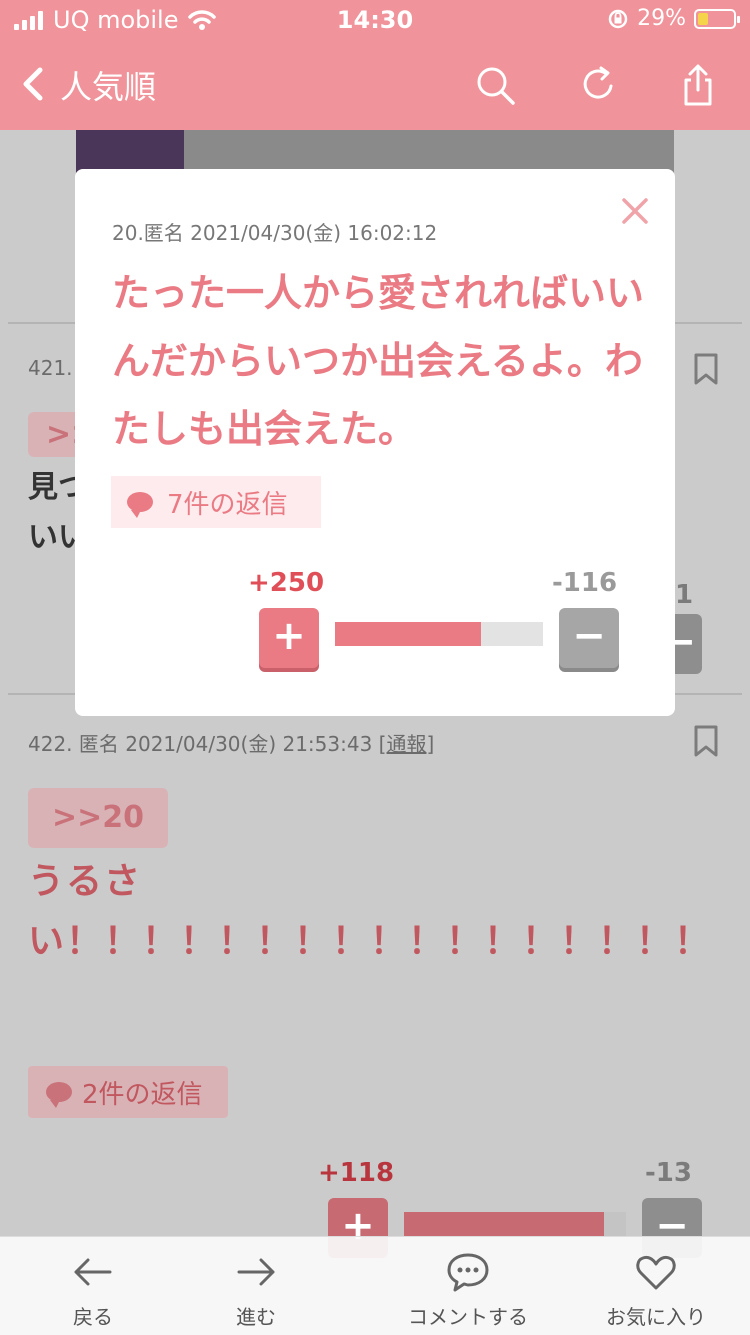 This screenshot has height=1335, width=750. I want to click on popup-comment-meta: 20.匿名 2021/04/30(金) 16:02:12, so click(275, 233).